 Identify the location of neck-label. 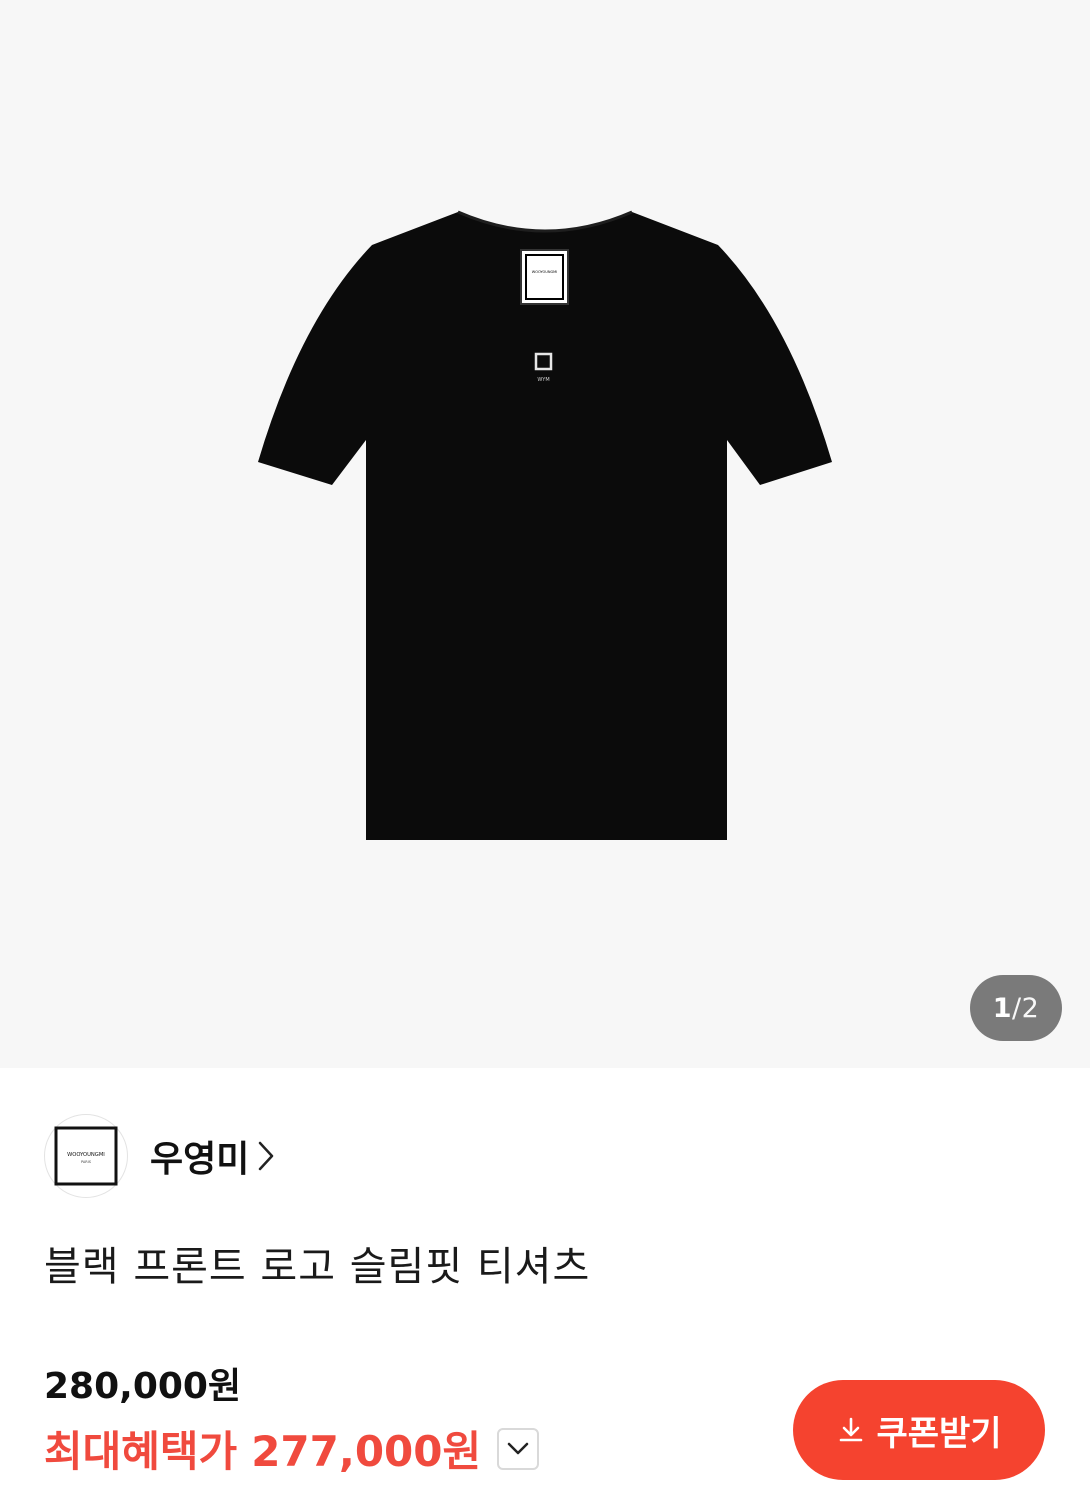
(544, 277).